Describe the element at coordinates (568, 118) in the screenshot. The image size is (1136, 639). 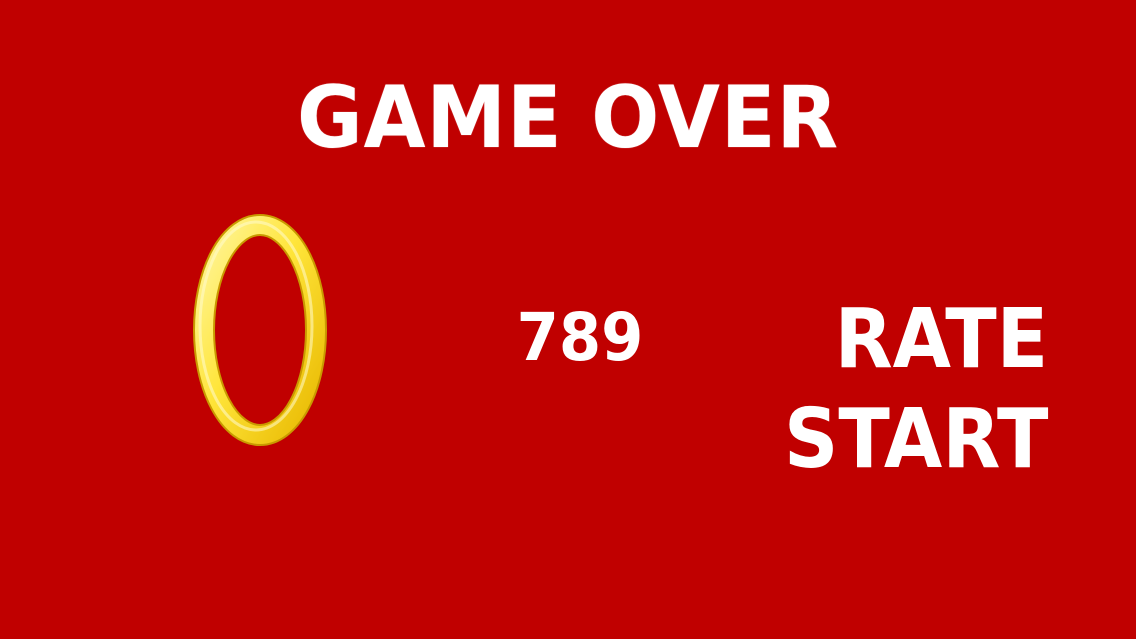
I see `game-over-title: GAME OVER` at that location.